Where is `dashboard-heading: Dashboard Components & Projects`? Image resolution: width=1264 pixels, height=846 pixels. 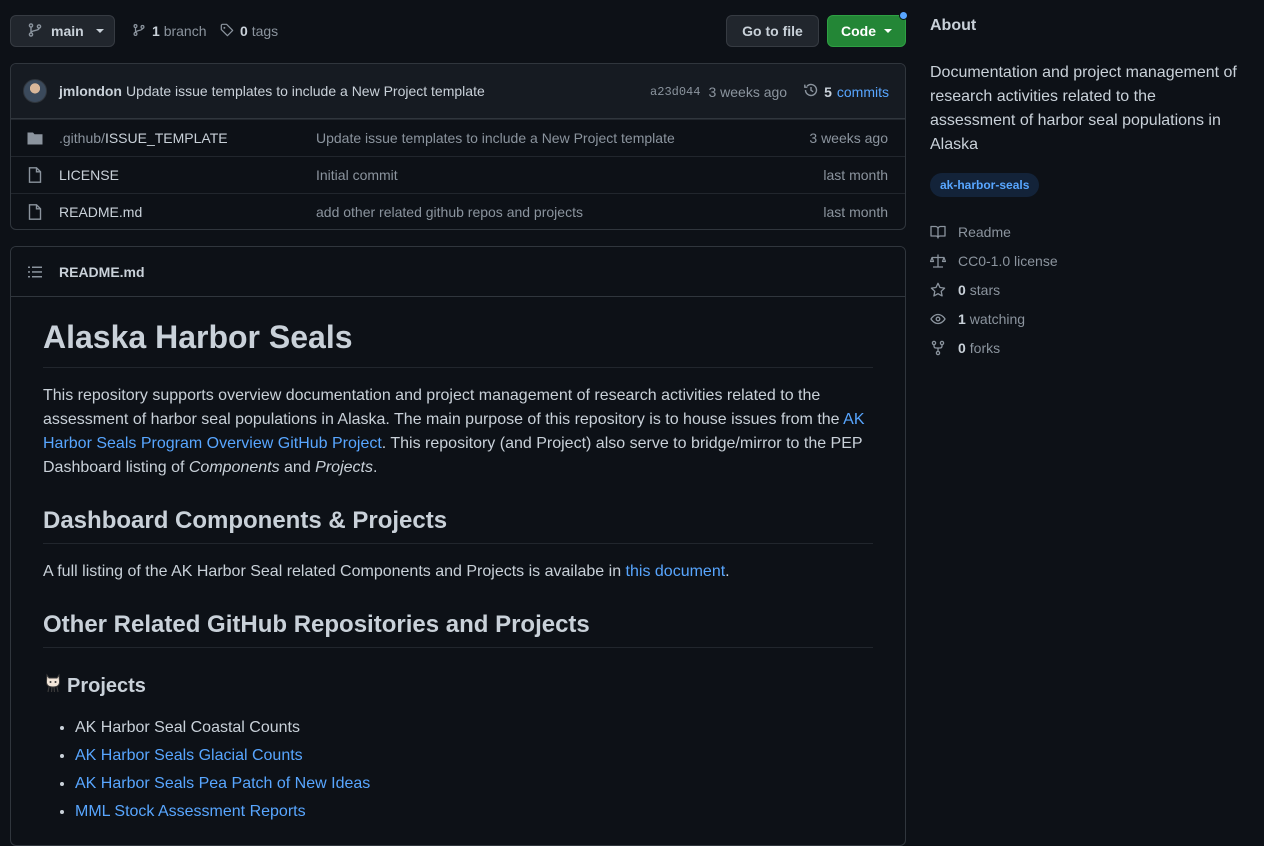
dashboard-heading: Dashboard Components & Projects is located at coordinates (458, 525).